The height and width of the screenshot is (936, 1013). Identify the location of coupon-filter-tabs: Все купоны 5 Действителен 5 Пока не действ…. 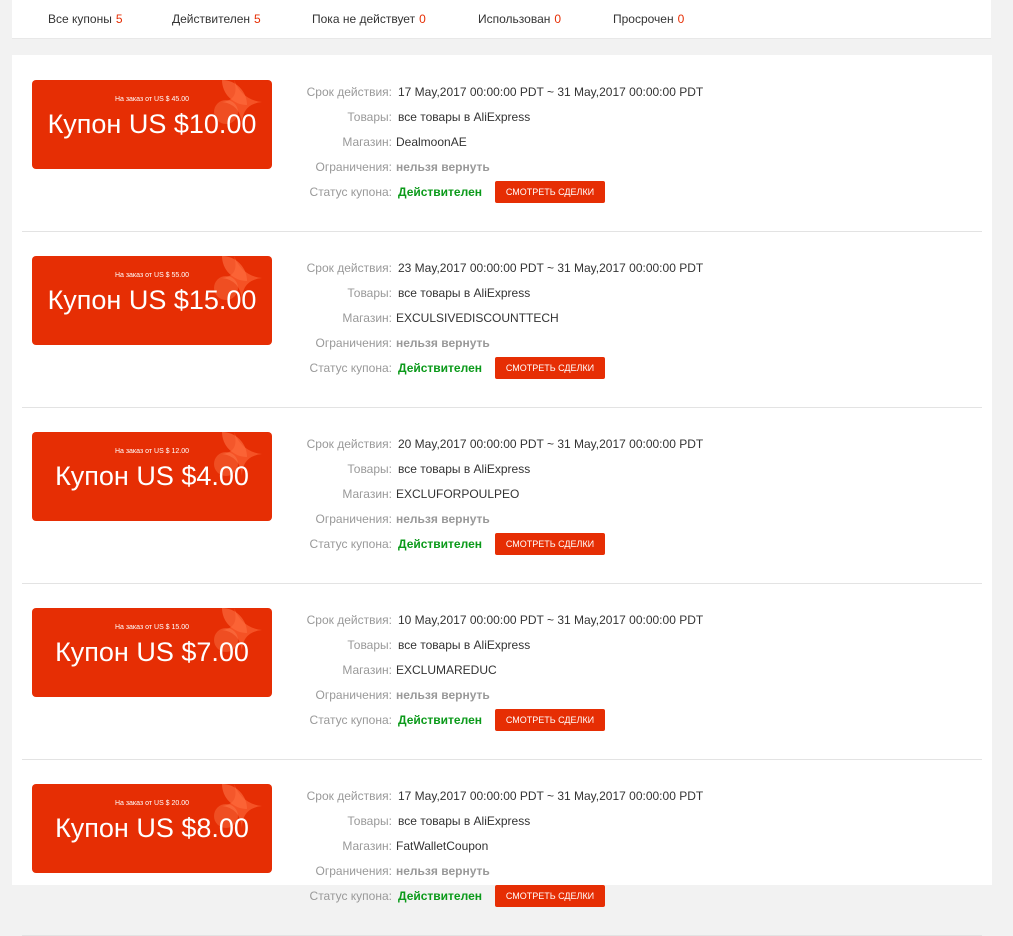
(501, 19).